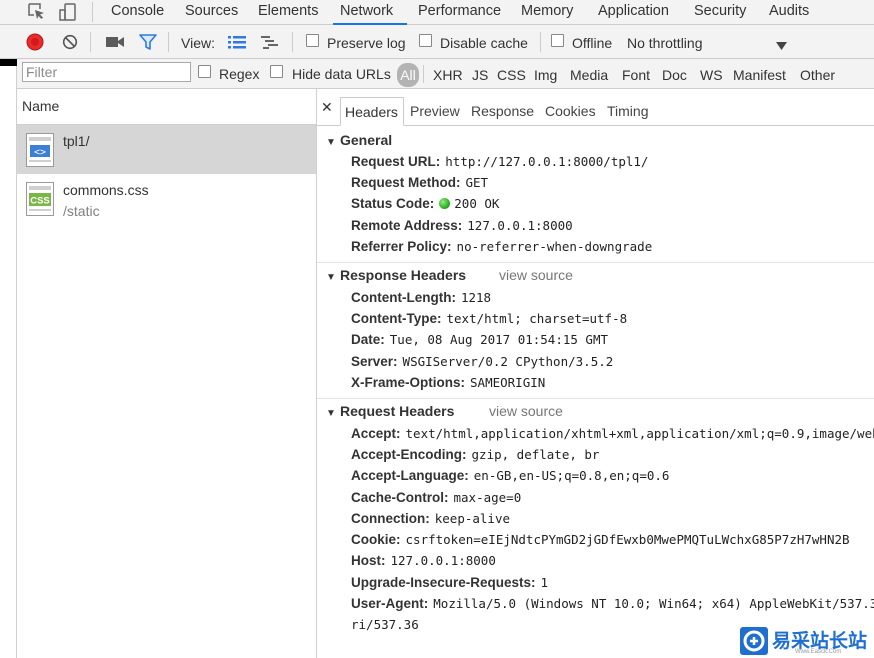 The image size is (874, 658). Describe the element at coordinates (368, 560) in the screenshot. I see `header-key: Host:` at that location.